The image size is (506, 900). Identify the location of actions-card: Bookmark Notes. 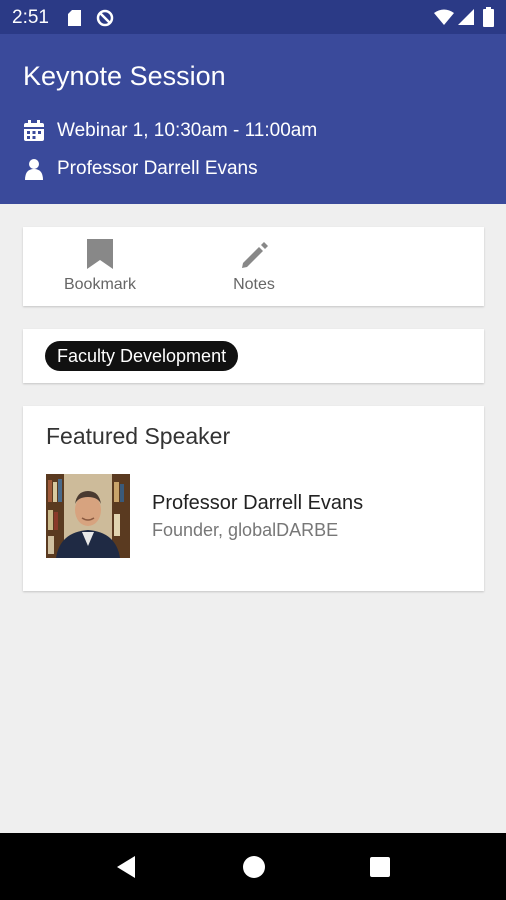
(253, 266).